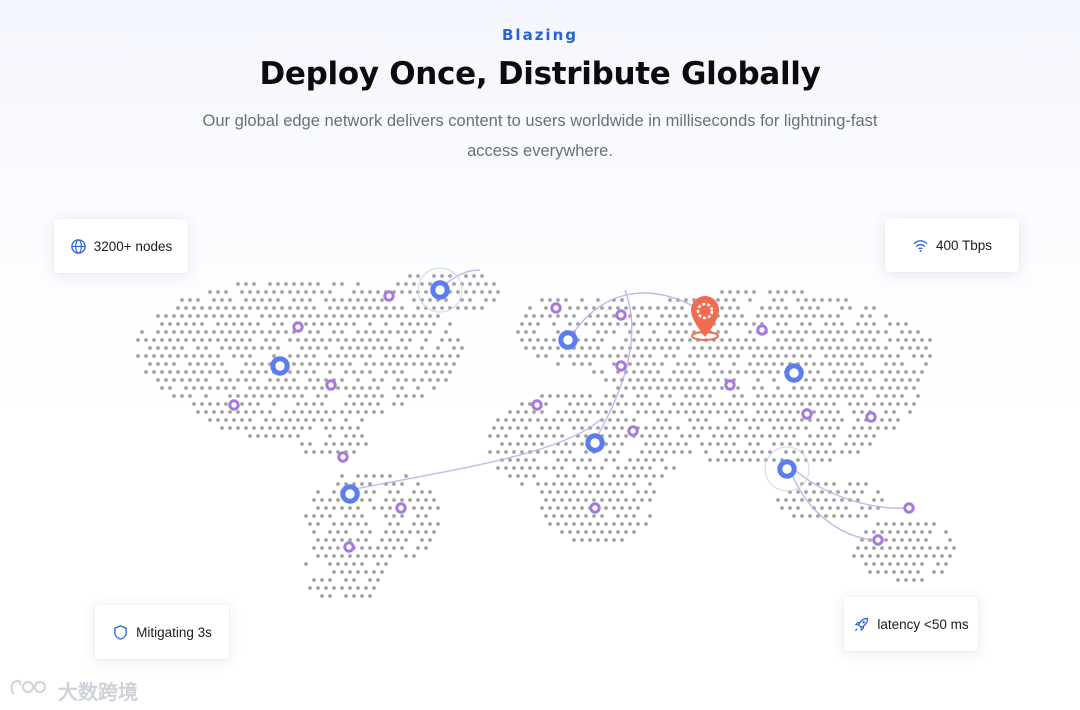 This screenshot has width=1080, height=710. Describe the element at coordinates (350, 494) in the screenshot. I see `major-node` at that location.